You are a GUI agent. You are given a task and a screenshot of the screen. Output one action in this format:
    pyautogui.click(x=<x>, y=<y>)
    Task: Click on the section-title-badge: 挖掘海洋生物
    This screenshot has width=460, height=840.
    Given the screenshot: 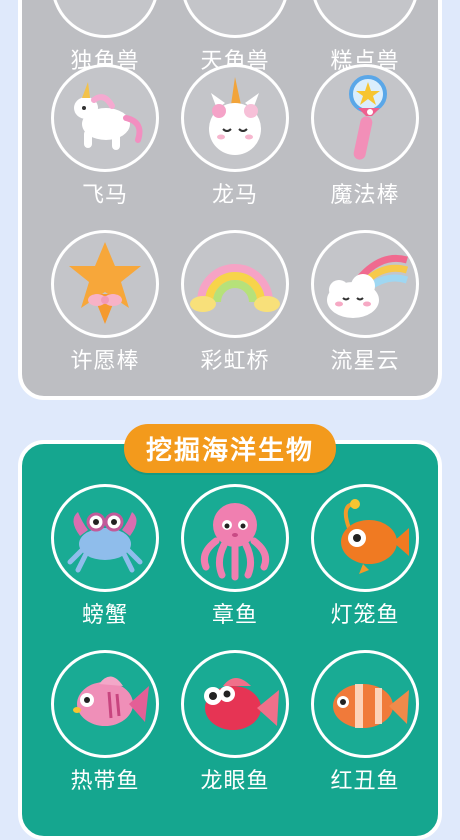 What is the action you would take?
    pyautogui.click(x=230, y=448)
    